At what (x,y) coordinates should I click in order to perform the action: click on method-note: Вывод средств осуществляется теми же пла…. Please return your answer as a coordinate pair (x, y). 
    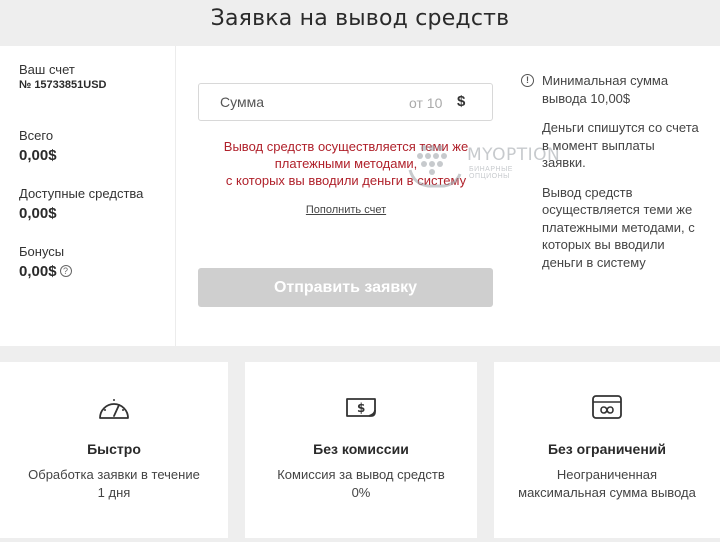
    Looking at the image, I should click on (618, 227).